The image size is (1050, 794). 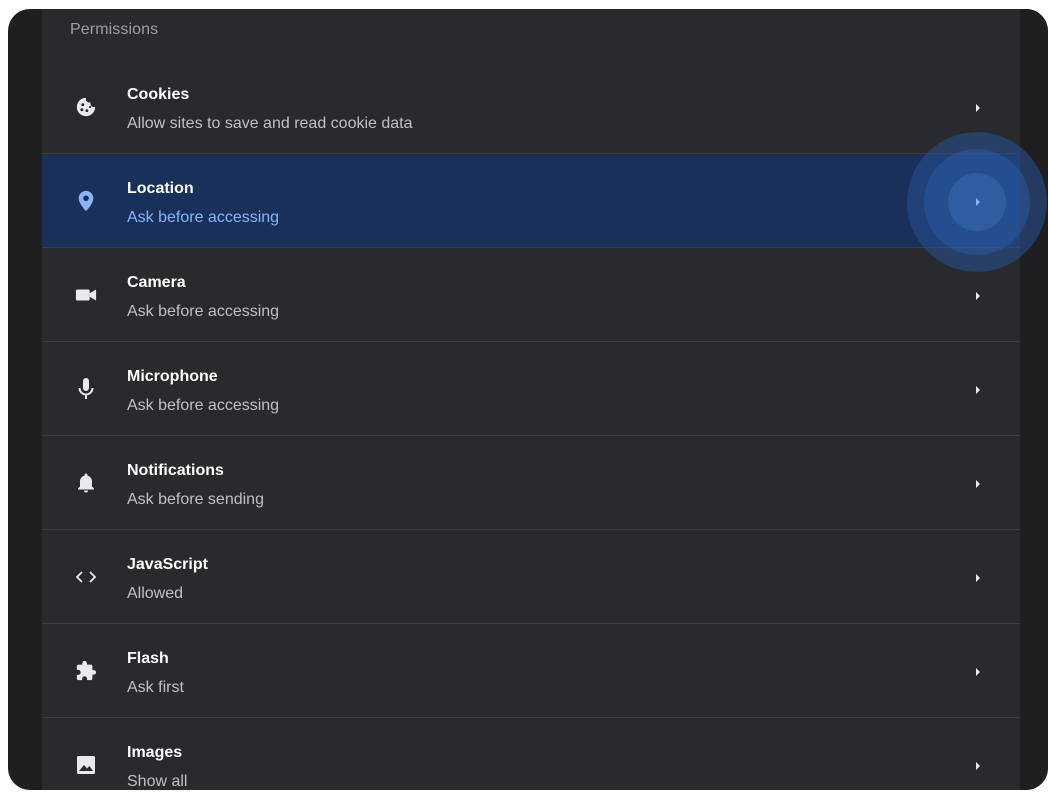 I want to click on permission-status: Ask first, so click(x=155, y=687).